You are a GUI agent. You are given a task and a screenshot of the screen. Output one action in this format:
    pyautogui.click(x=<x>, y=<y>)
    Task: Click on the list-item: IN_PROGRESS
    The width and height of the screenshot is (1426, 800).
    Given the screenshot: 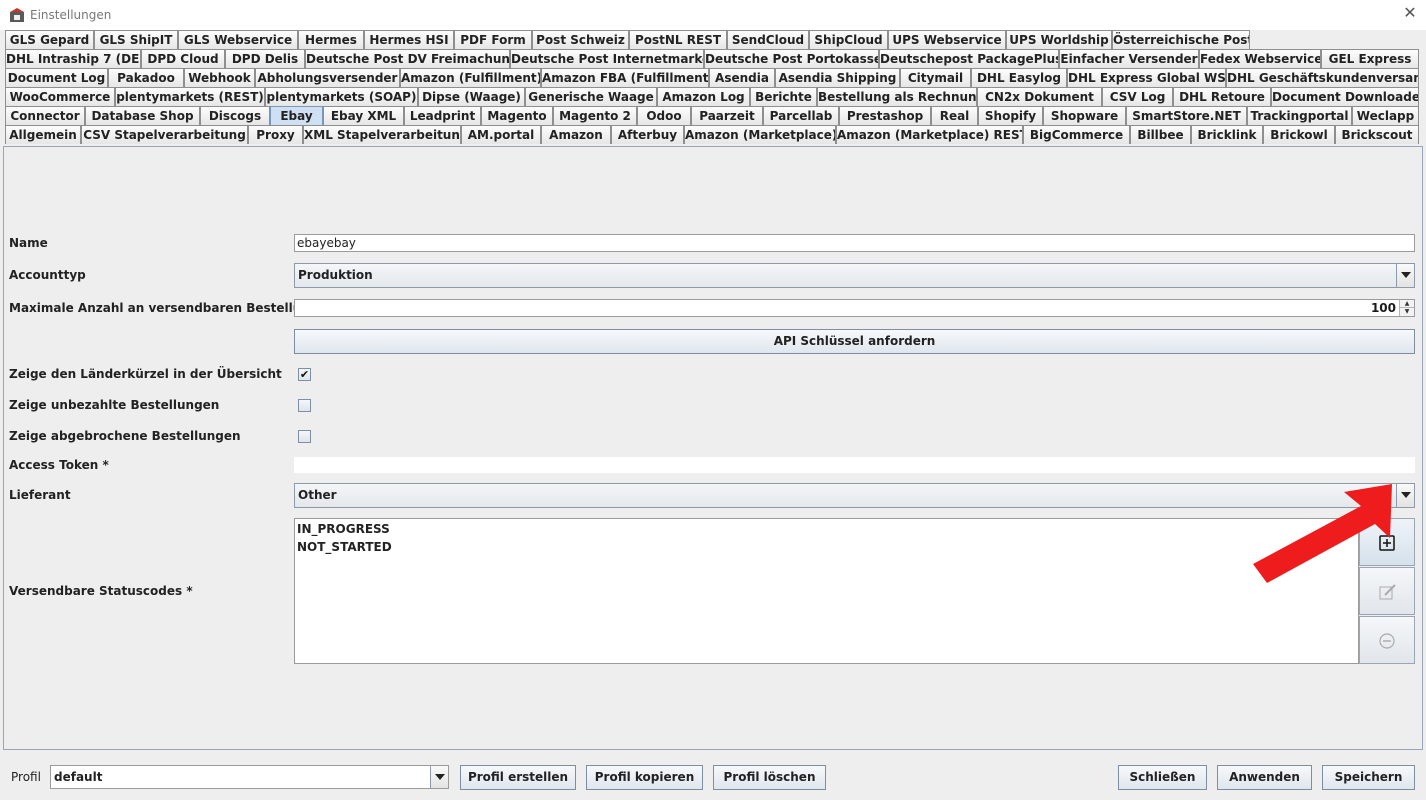 What is the action you would take?
    pyautogui.click(x=343, y=529)
    